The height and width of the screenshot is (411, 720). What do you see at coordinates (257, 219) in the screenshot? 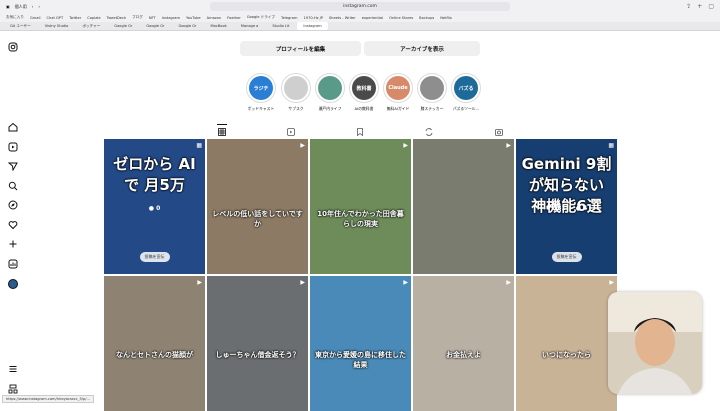
I see `post-caption-overlay: レベルの低い話をしていですか` at bounding box center [257, 219].